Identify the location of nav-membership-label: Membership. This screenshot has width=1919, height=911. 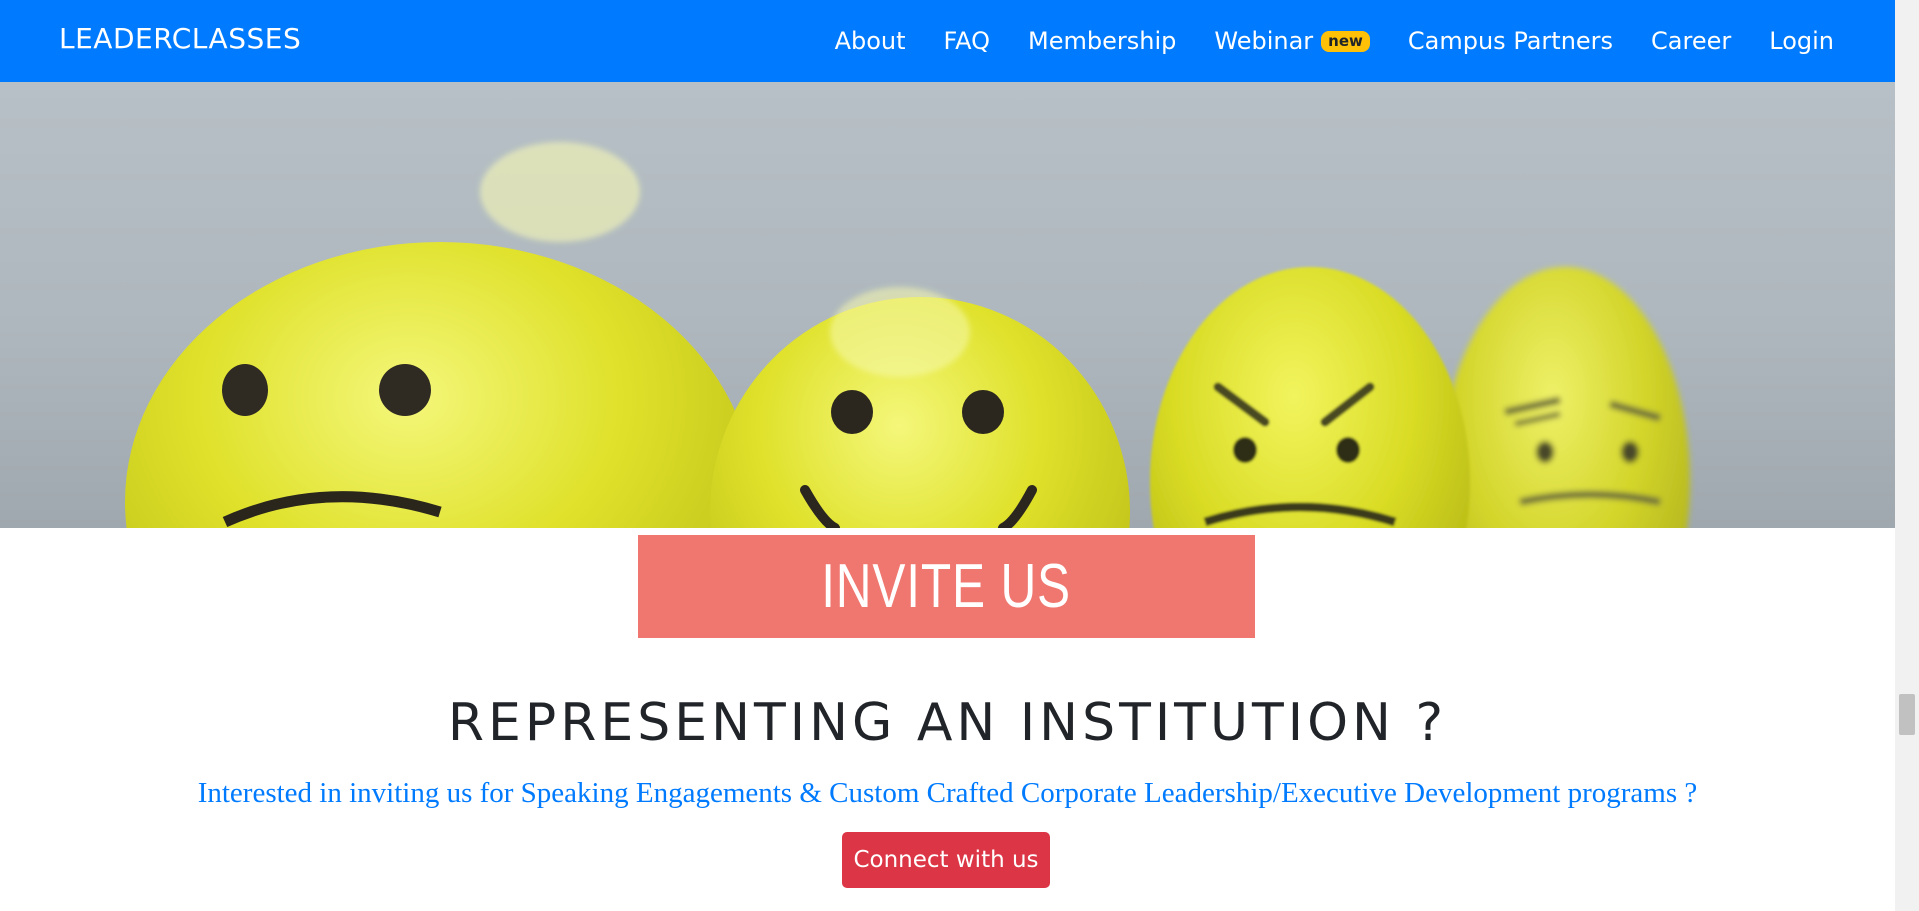
(1102, 41).